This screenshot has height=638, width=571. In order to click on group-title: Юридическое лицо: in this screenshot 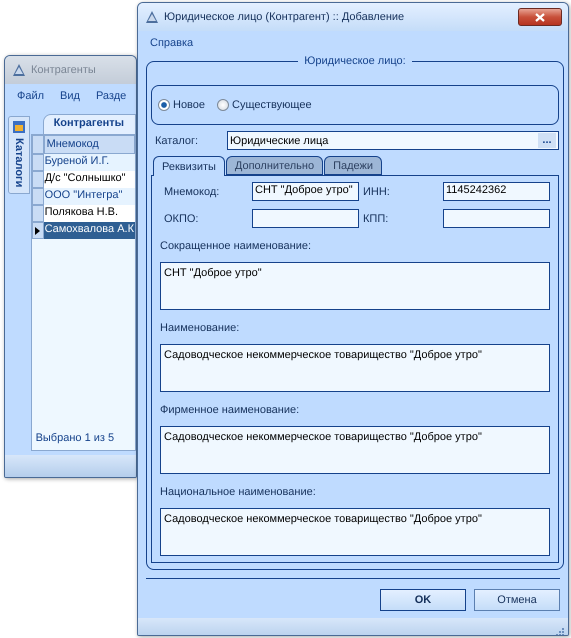, I will do `click(355, 61)`.